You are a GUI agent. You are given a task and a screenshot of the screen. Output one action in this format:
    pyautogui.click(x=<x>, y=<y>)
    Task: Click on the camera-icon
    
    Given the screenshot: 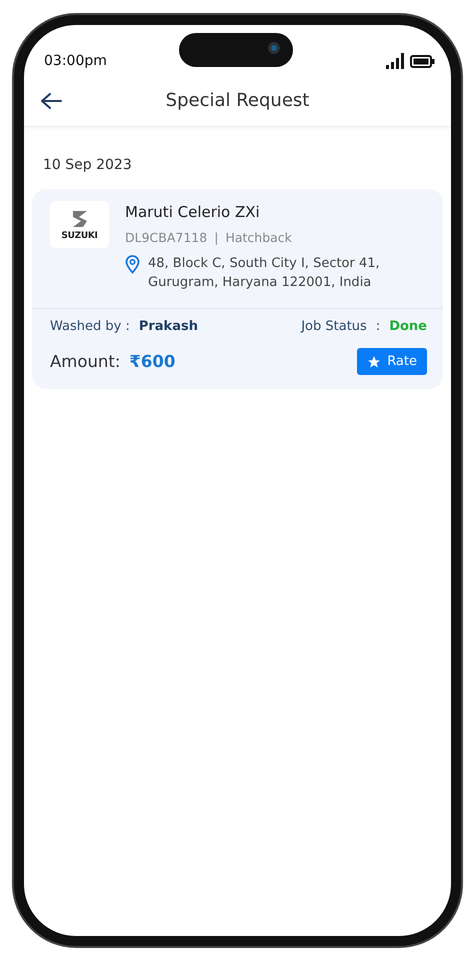 What is the action you would take?
    pyautogui.click(x=274, y=48)
    